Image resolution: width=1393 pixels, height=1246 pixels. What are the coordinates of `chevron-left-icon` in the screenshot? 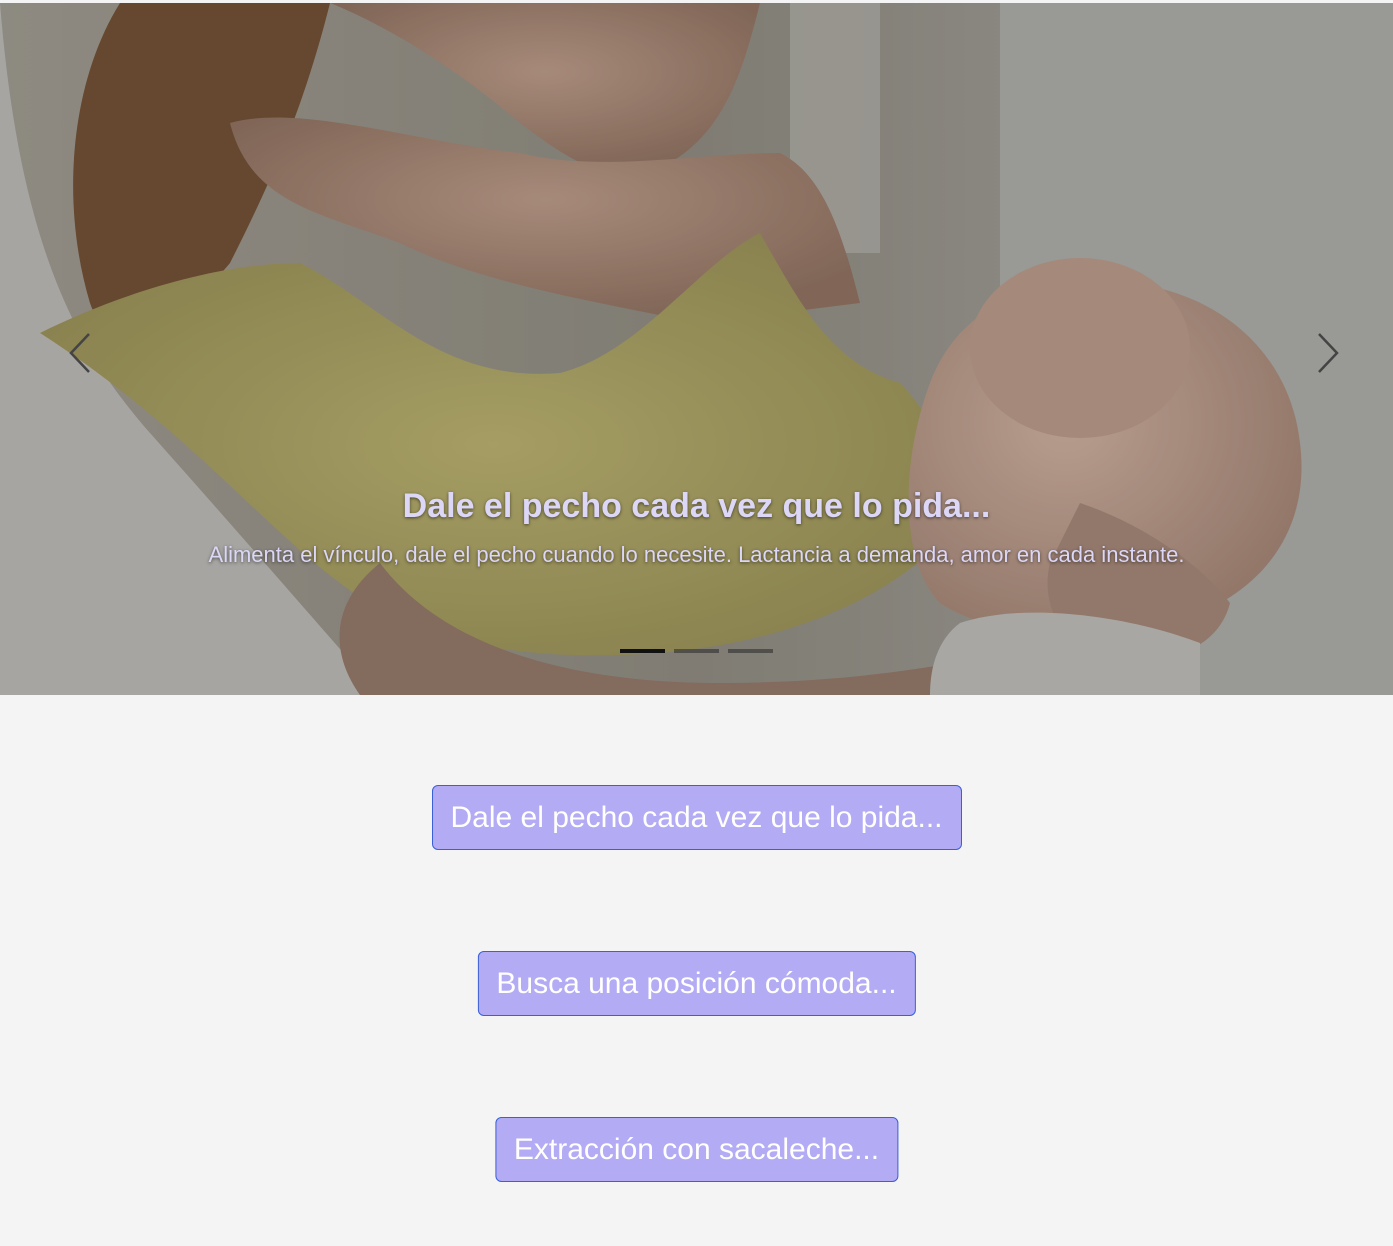 It's located at (79, 353).